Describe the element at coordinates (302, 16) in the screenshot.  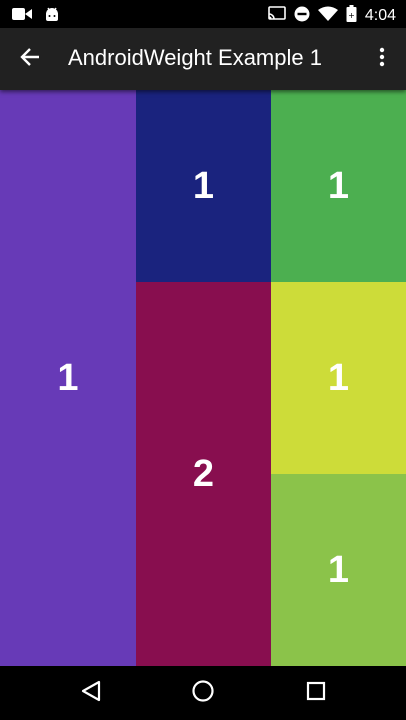
I see `do-not-disturb-icon` at that location.